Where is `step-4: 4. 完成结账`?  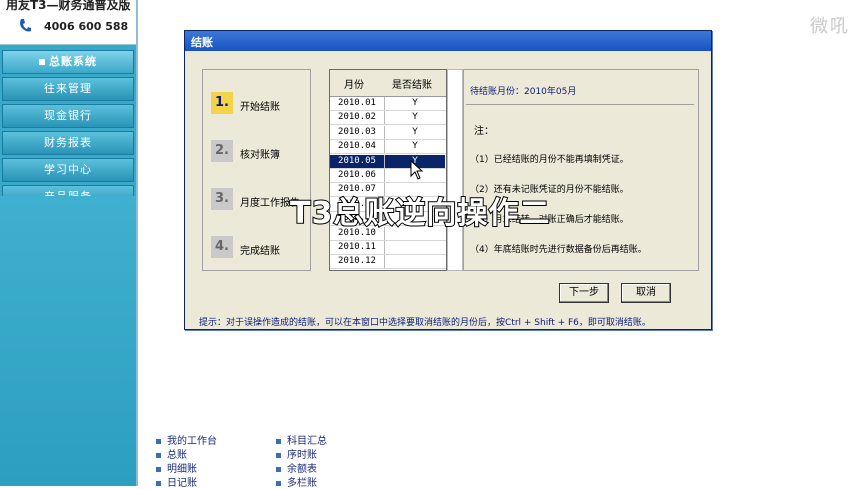 step-4: 4. 完成结账 is located at coordinates (261, 248).